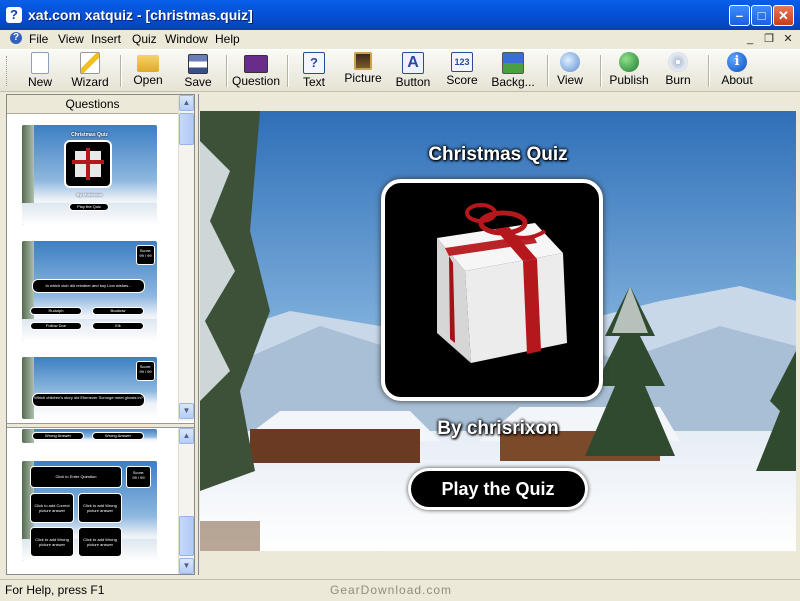  I want to click on minimize-button: –, so click(739, 15).